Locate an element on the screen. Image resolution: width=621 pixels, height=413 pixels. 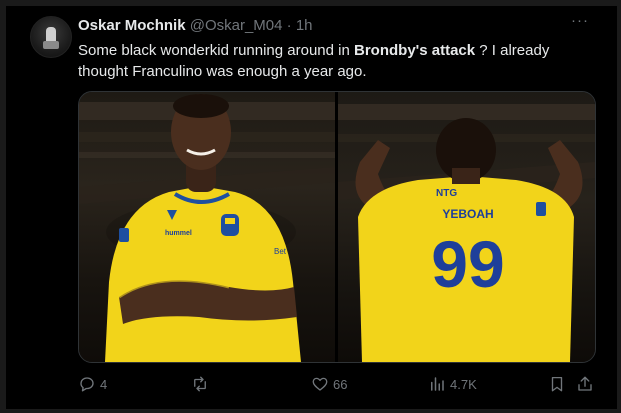
tweet-header: Oskar Mochnik @Oskar_M04 · 1h is located at coordinates (195, 25).